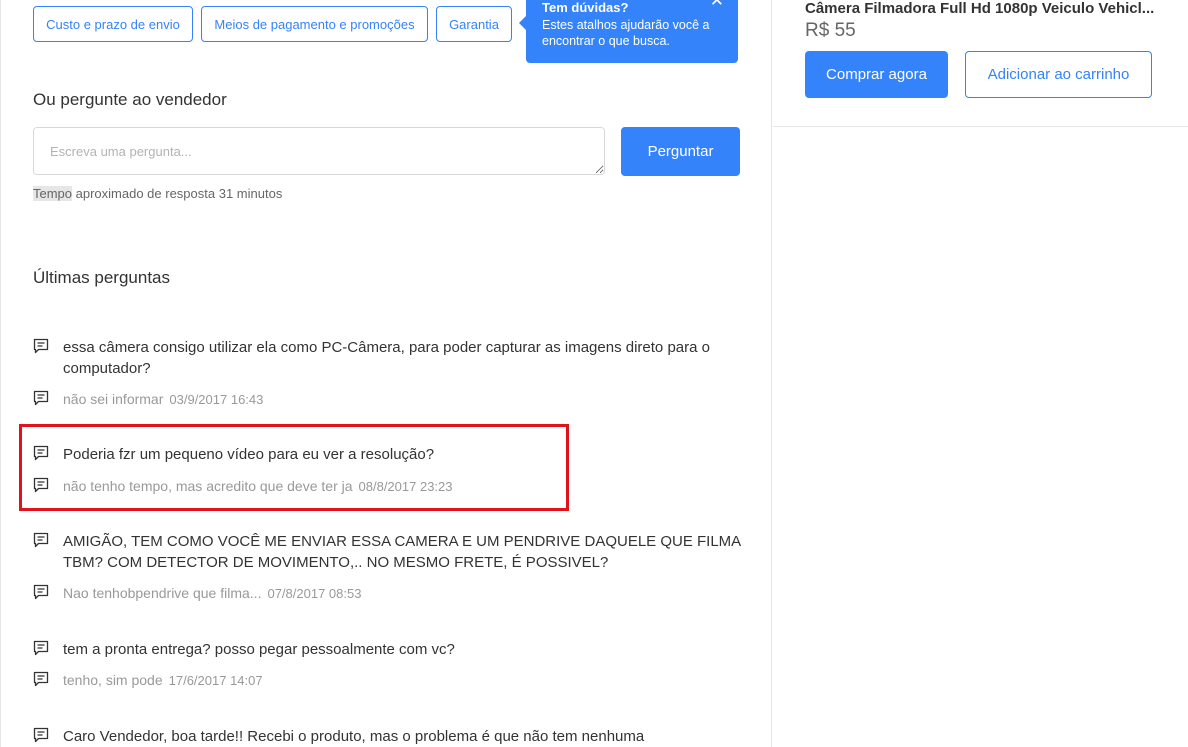  Describe the element at coordinates (680, 151) in the screenshot. I see `ask-button: Perguntar` at that location.